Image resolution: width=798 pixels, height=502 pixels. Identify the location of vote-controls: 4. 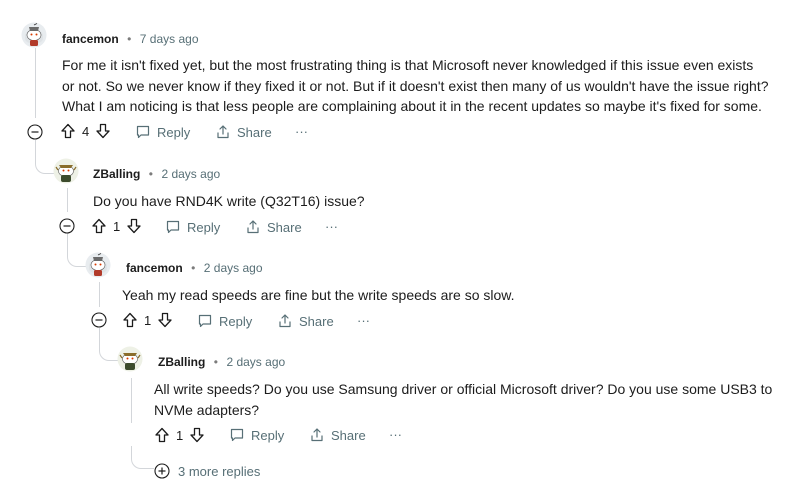
(85, 131).